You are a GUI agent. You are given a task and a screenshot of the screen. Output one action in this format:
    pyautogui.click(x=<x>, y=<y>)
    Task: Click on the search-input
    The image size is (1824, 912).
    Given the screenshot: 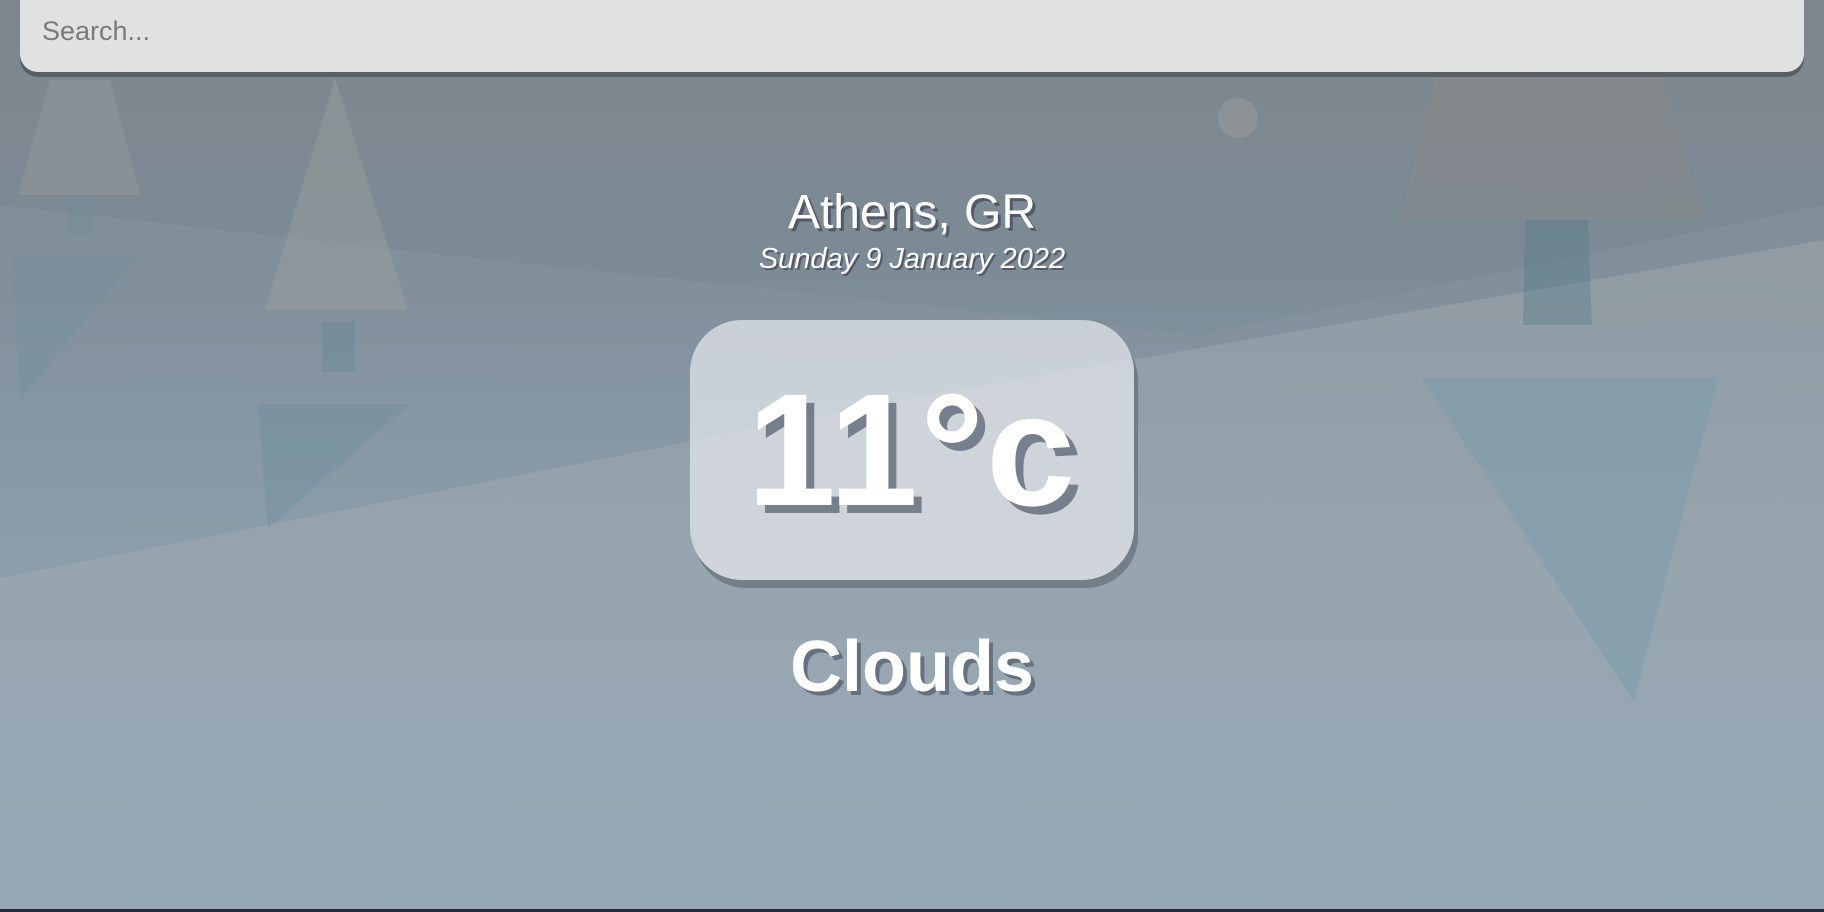 What is the action you would take?
    pyautogui.click(x=912, y=31)
    